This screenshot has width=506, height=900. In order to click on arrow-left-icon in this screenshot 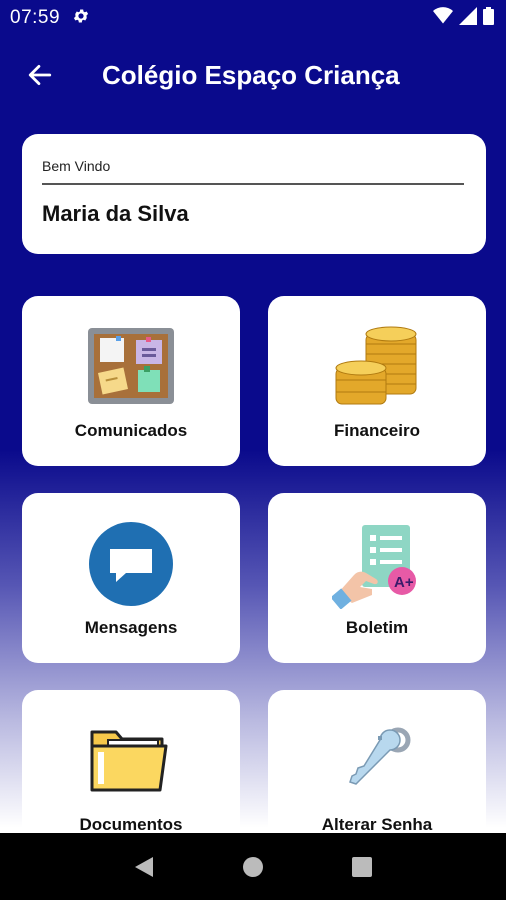, I will do `click(40, 75)`.